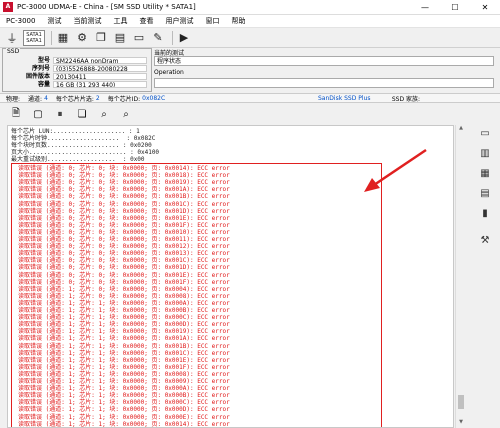  Describe the element at coordinates (158, 38) in the screenshot. I see `edit-icon: ✎` at that location.